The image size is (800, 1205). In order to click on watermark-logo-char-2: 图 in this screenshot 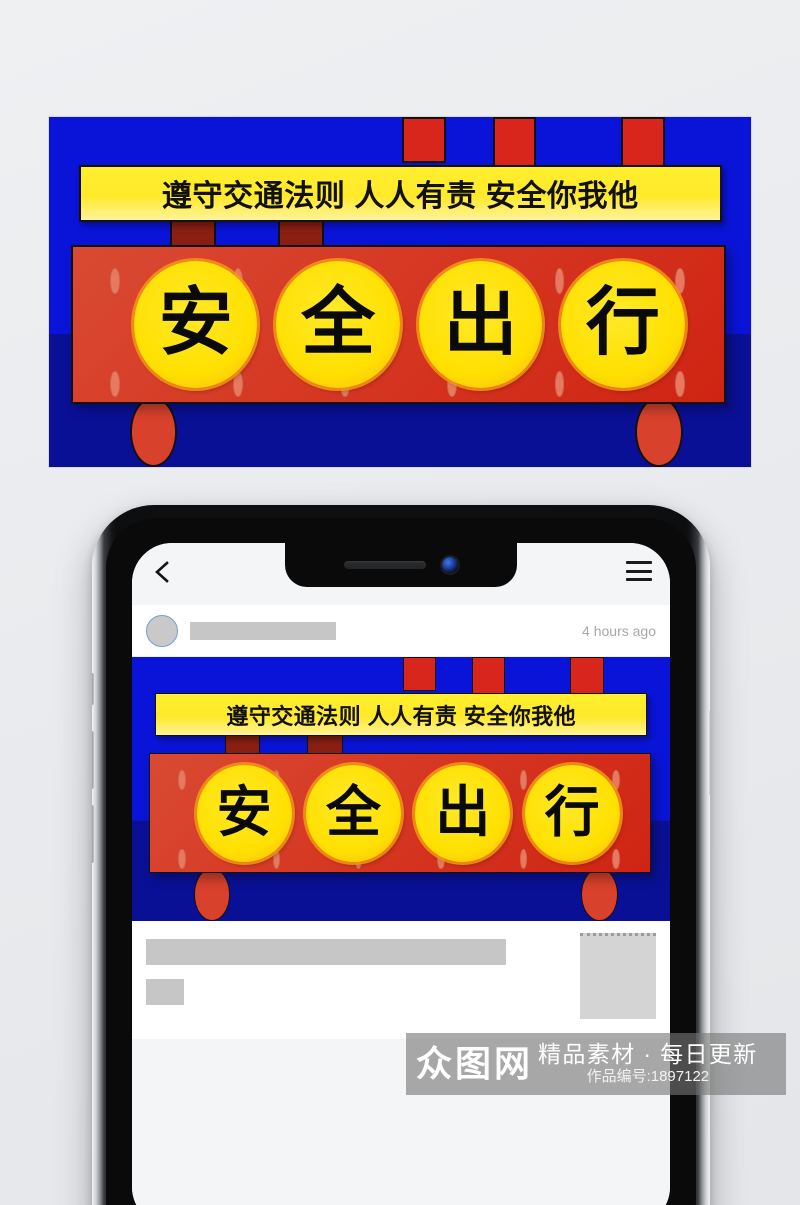, I will do `click(473, 1063)`.